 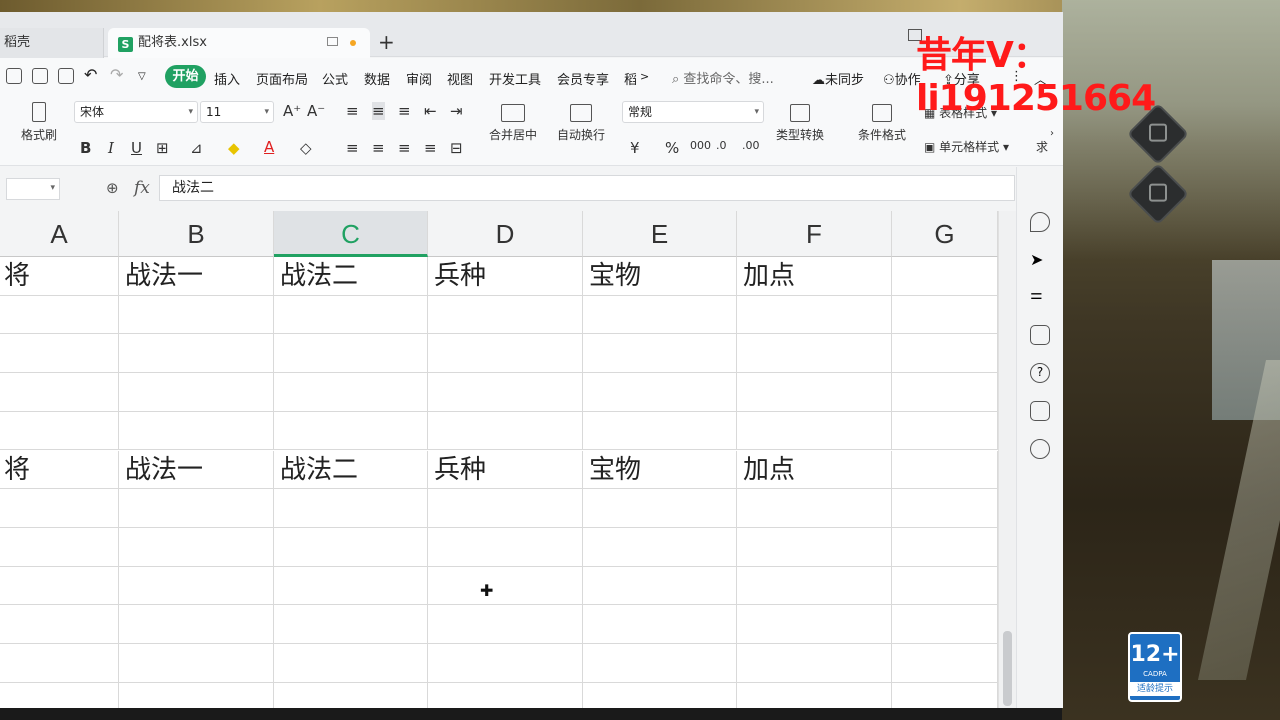 I want to click on cell-f6: 加点, so click(x=814, y=469).